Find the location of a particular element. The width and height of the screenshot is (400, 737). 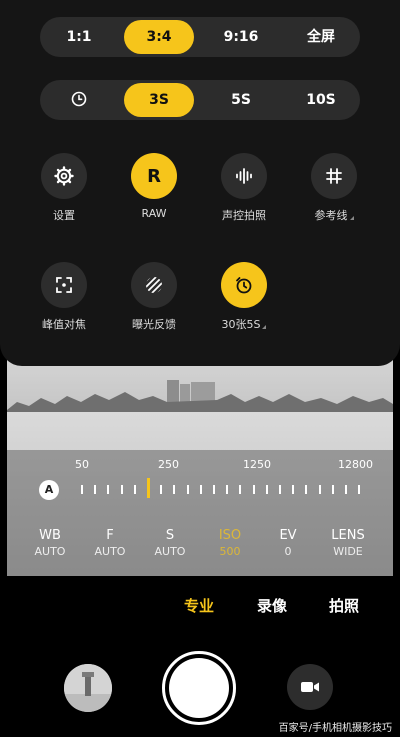

raw-label: RAW is located at coordinates (154, 213).